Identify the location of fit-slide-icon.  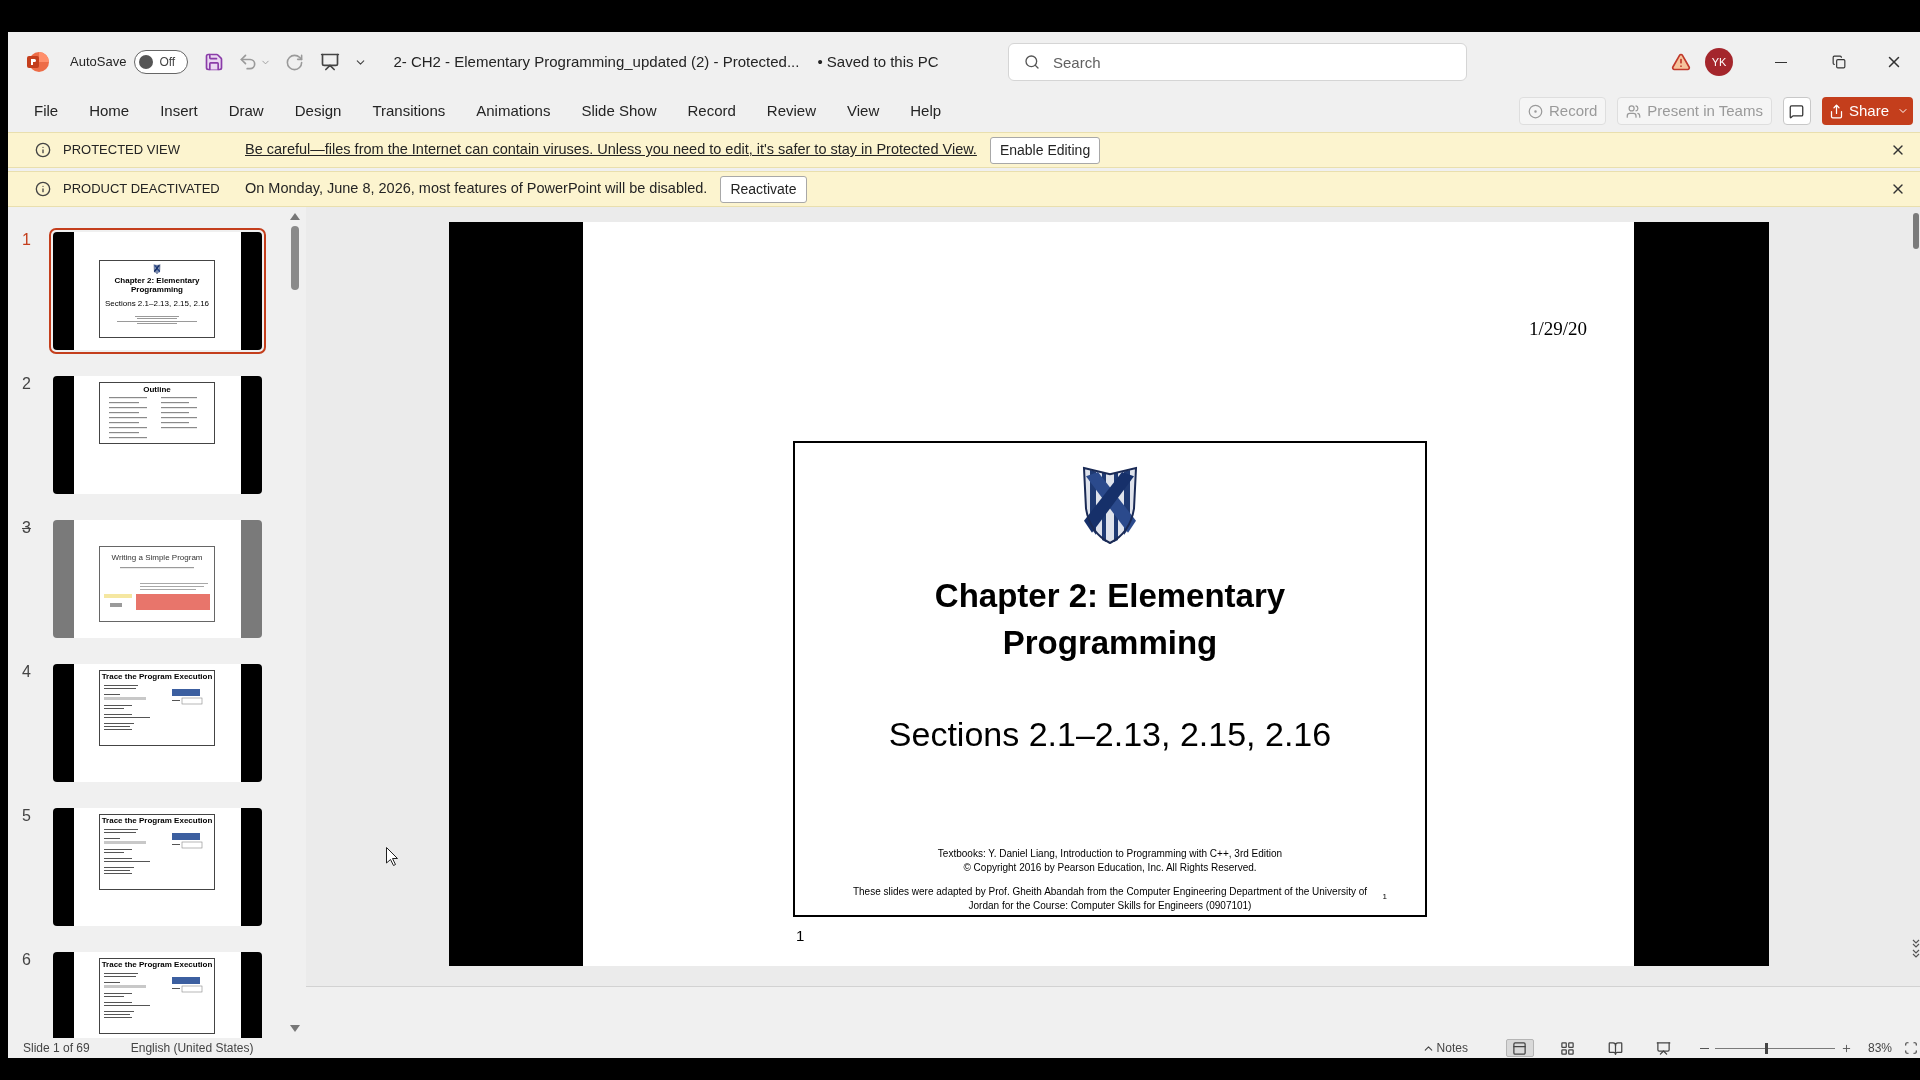
(1911, 1048).